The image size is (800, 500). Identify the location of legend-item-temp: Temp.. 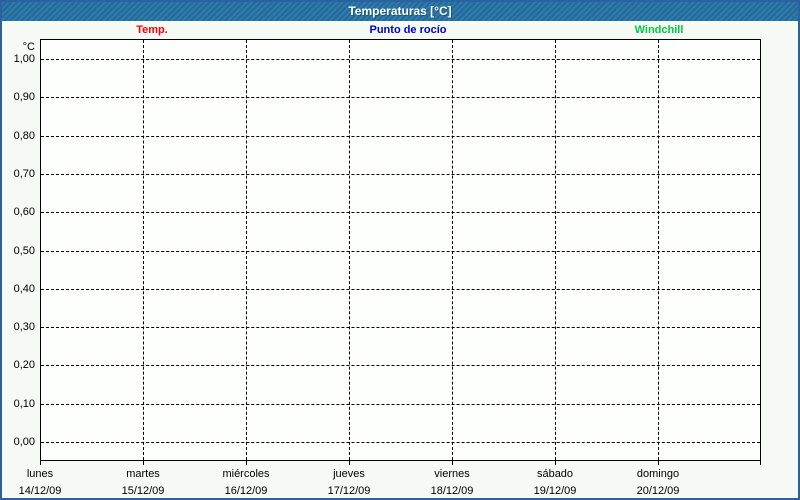
(152, 30).